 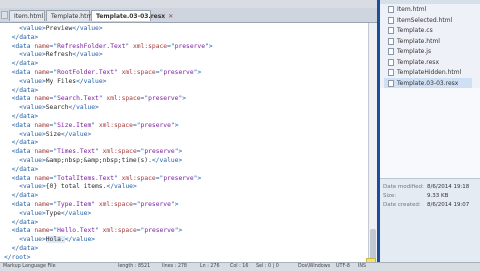 What do you see at coordinates (412, 9) in the screenshot?
I see `file-name: Item.html` at bounding box center [412, 9].